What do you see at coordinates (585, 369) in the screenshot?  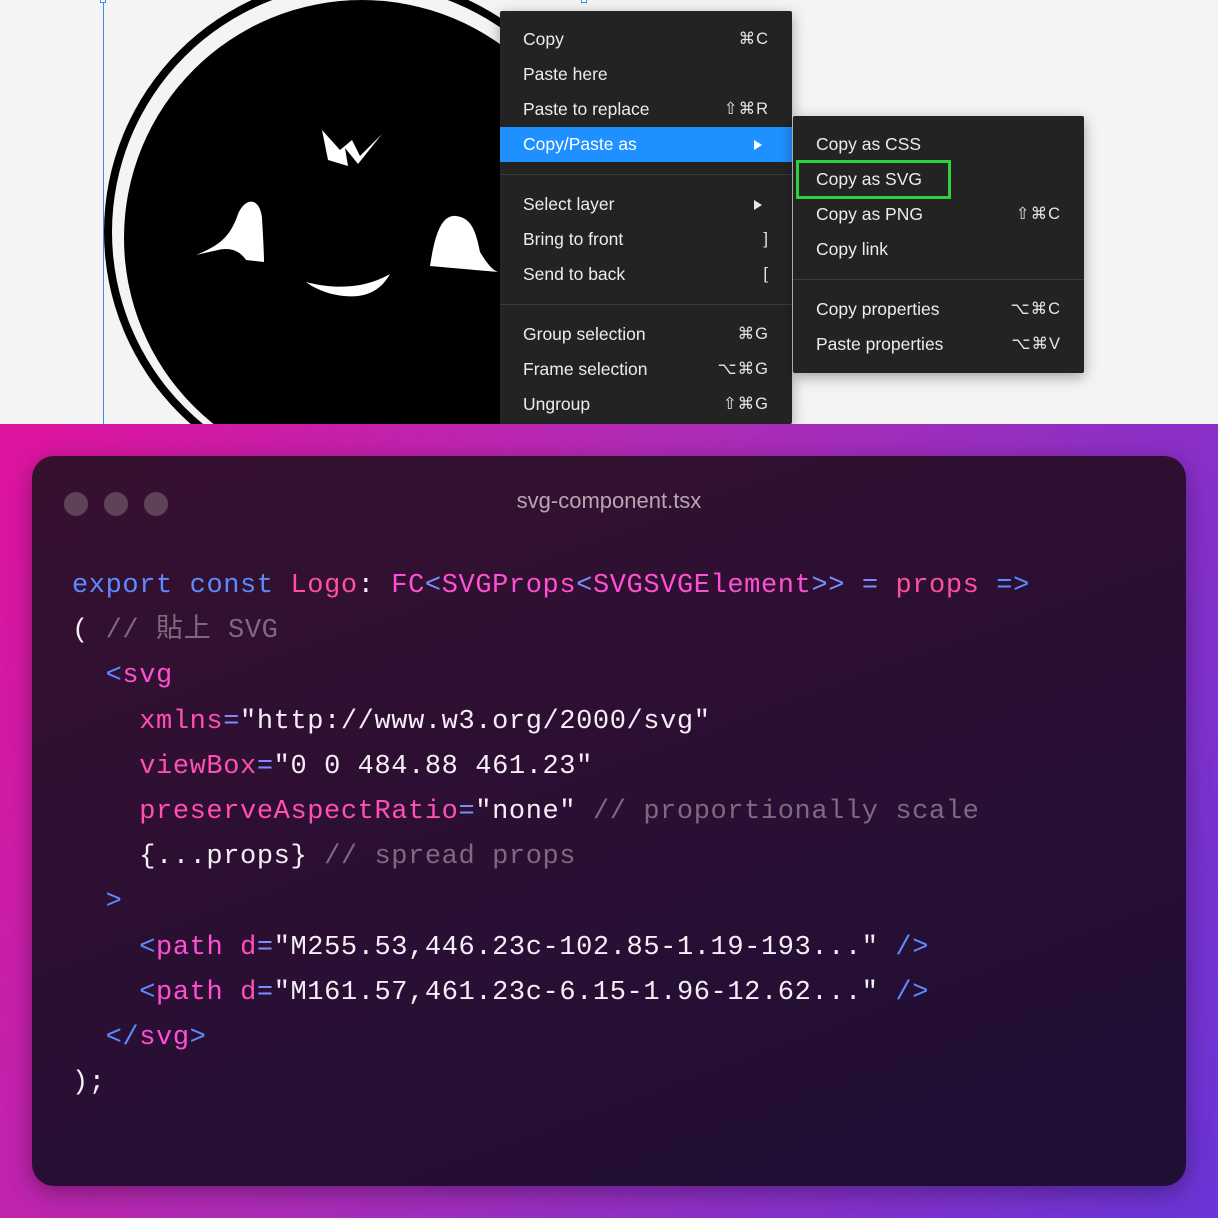 I see `menu-item-label: Frame selection` at bounding box center [585, 369].